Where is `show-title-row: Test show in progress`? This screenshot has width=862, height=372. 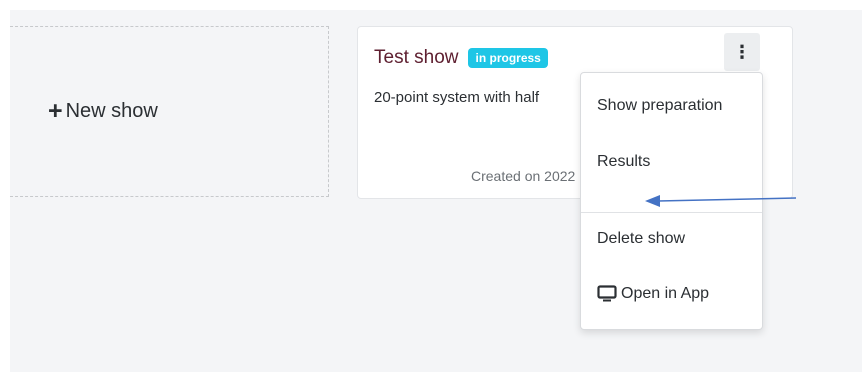
show-title-row: Test show in progress is located at coordinates (461, 58).